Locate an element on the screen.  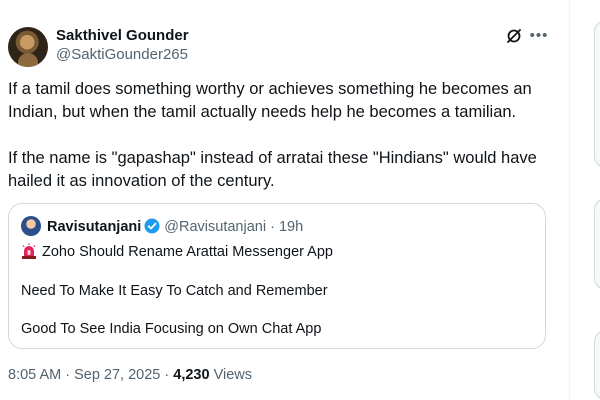
right-sidebar is located at coordinates (597, 200).